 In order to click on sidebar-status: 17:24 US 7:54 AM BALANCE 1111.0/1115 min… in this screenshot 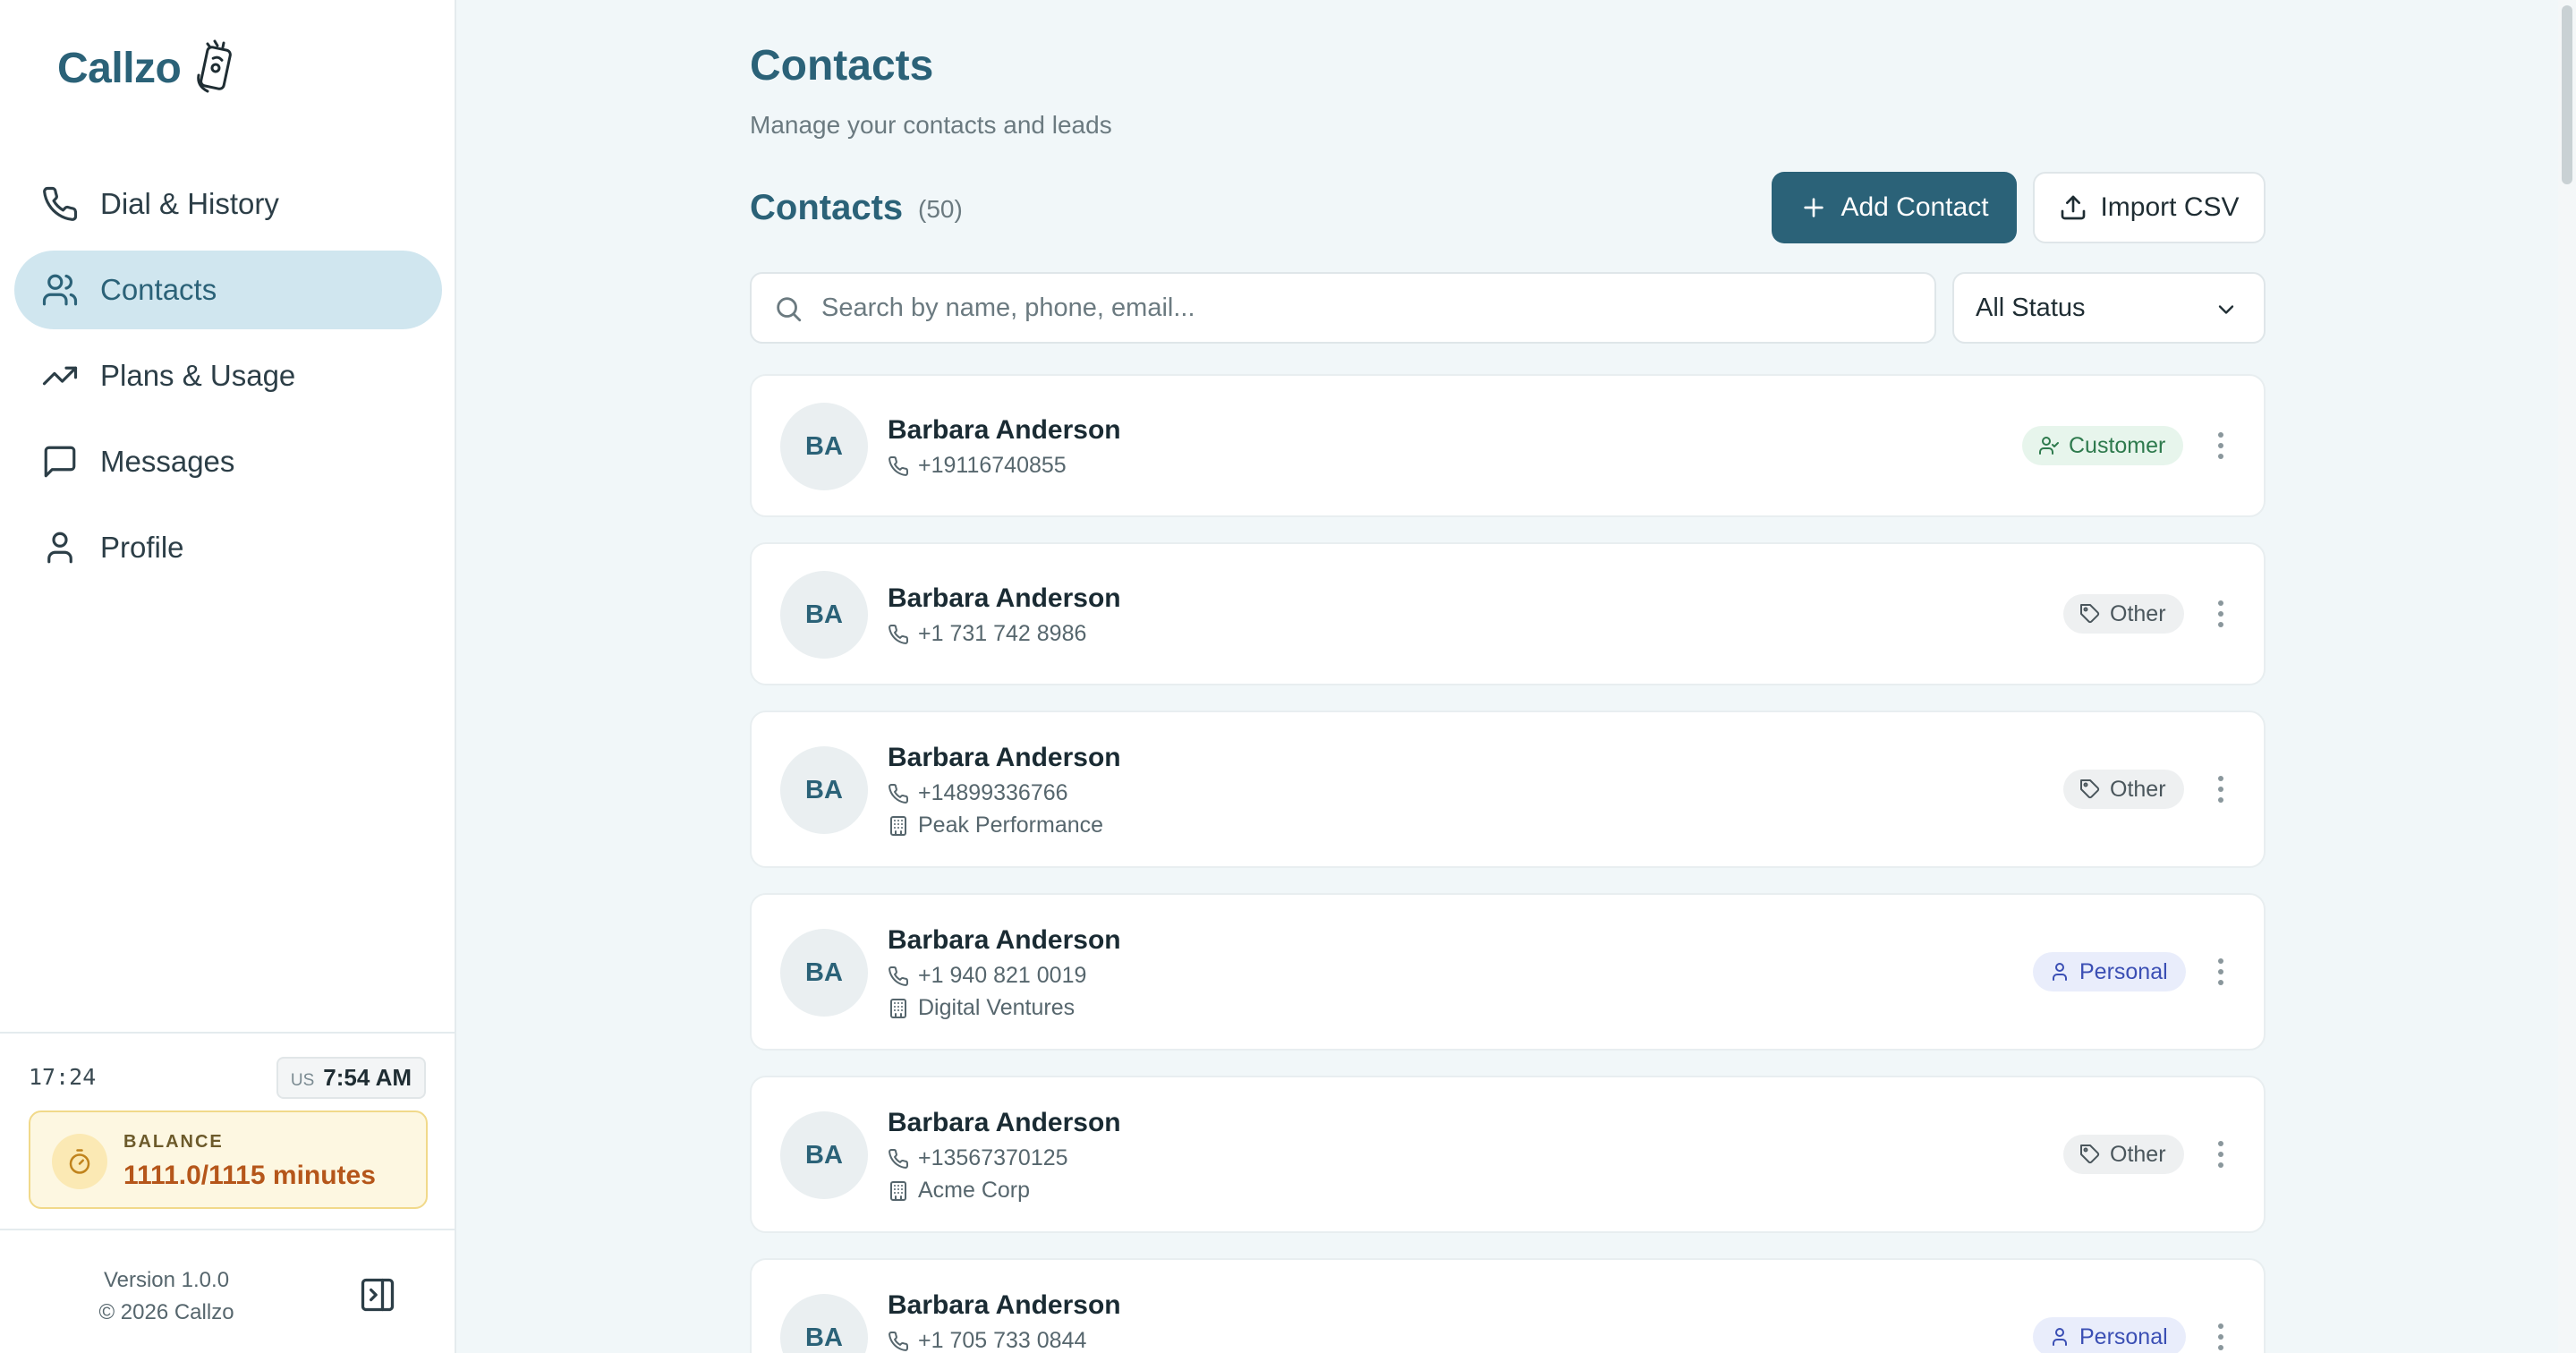, I will do `click(227, 1130)`.